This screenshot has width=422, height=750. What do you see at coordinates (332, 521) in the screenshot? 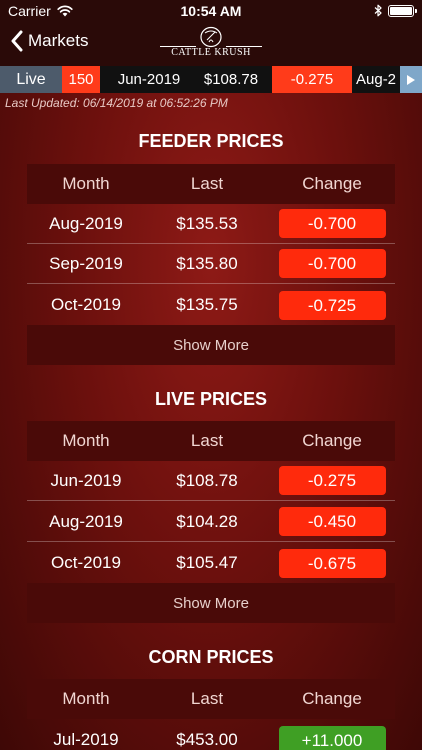
I see `change-badge: -0.450` at bounding box center [332, 521].